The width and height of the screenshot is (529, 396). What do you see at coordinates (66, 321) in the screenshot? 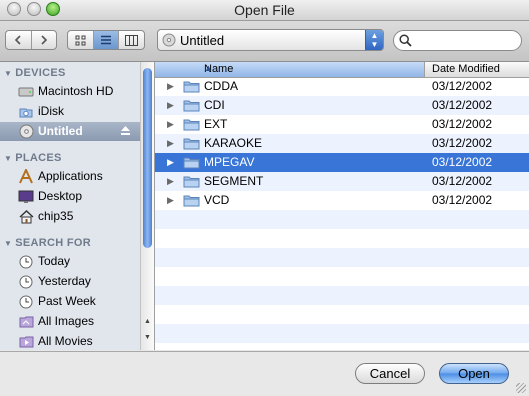
I see `sidebar-item-label: All Images` at bounding box center [66, 321].